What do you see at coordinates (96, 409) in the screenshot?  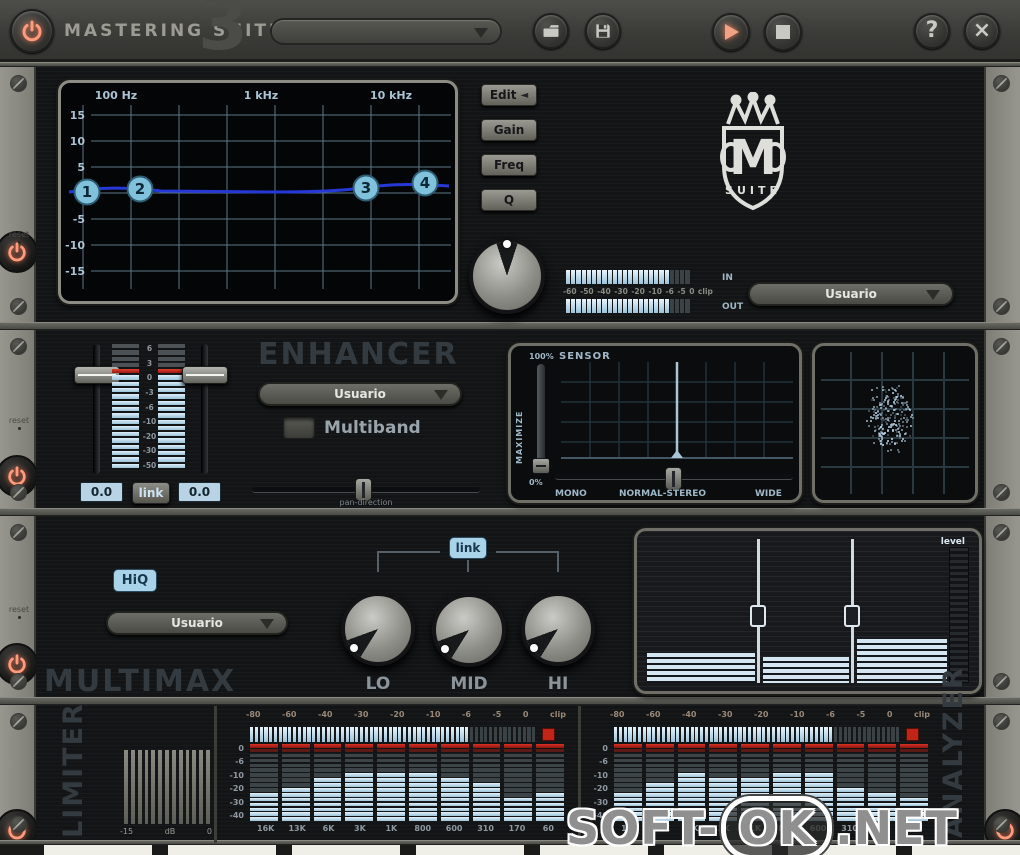 I see `enhancer-left-fader-track` at bounding box center [96, 409].